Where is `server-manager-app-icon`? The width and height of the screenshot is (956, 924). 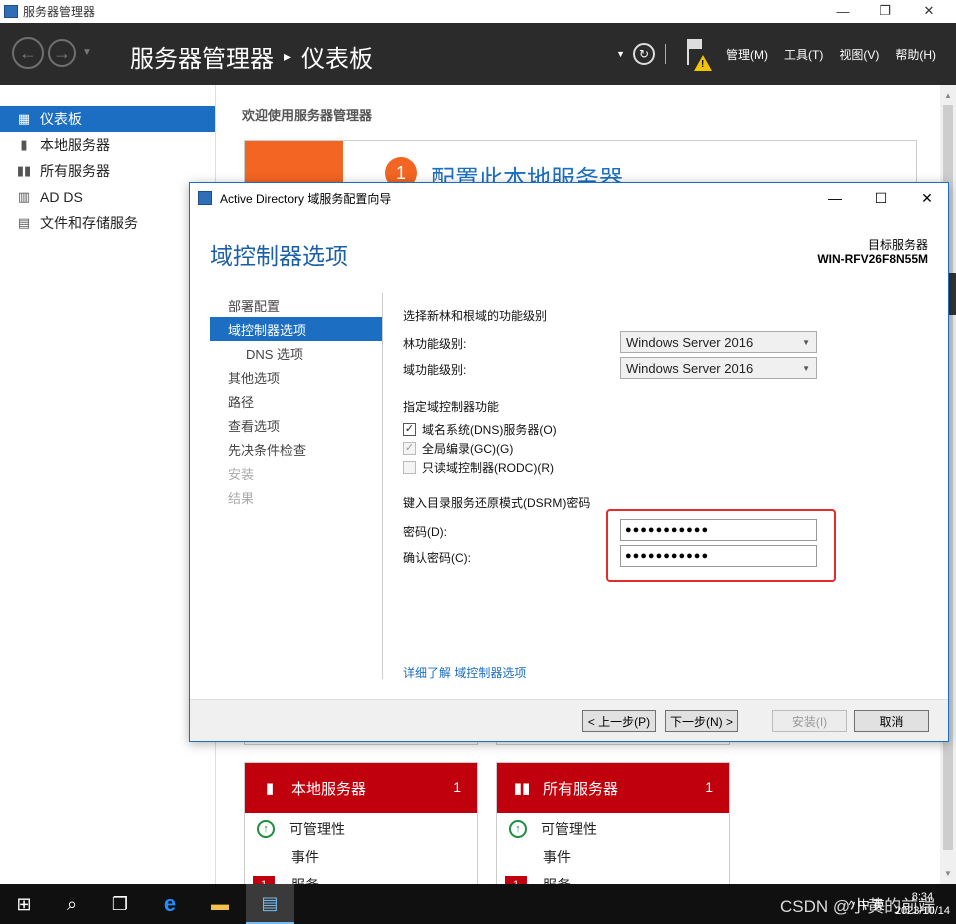
server-manager-app-icon is located at coordinates (11, 11).